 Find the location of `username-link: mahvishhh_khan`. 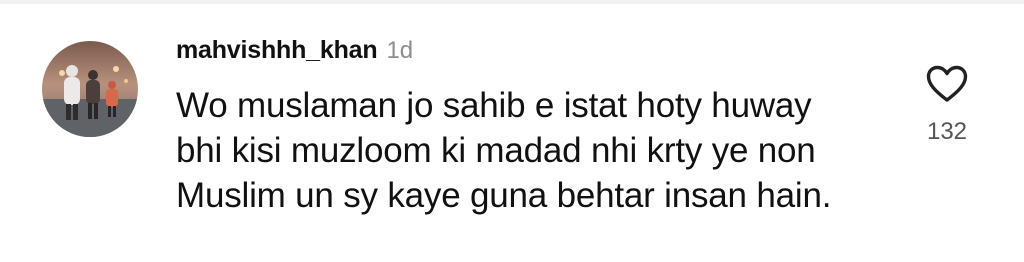

username-link: mahvishhh_khan is located at coordinates (277, 50).